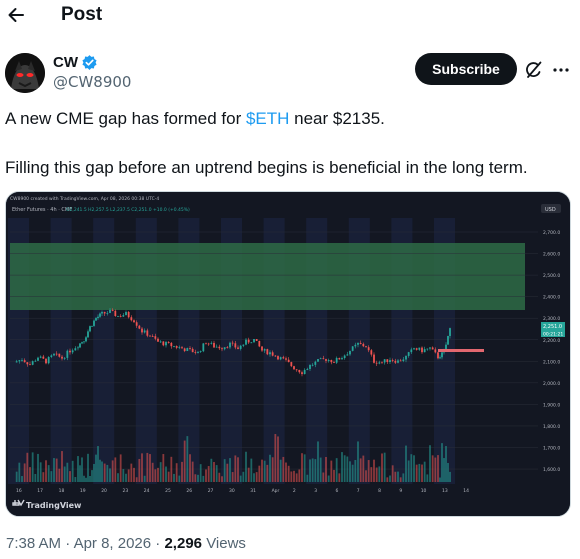 The height and width of the screenshot is (559, 580). Describe the element at coordinates (33, 543) in the screenshot. I see `post-time: 7:38 AM` at that location.